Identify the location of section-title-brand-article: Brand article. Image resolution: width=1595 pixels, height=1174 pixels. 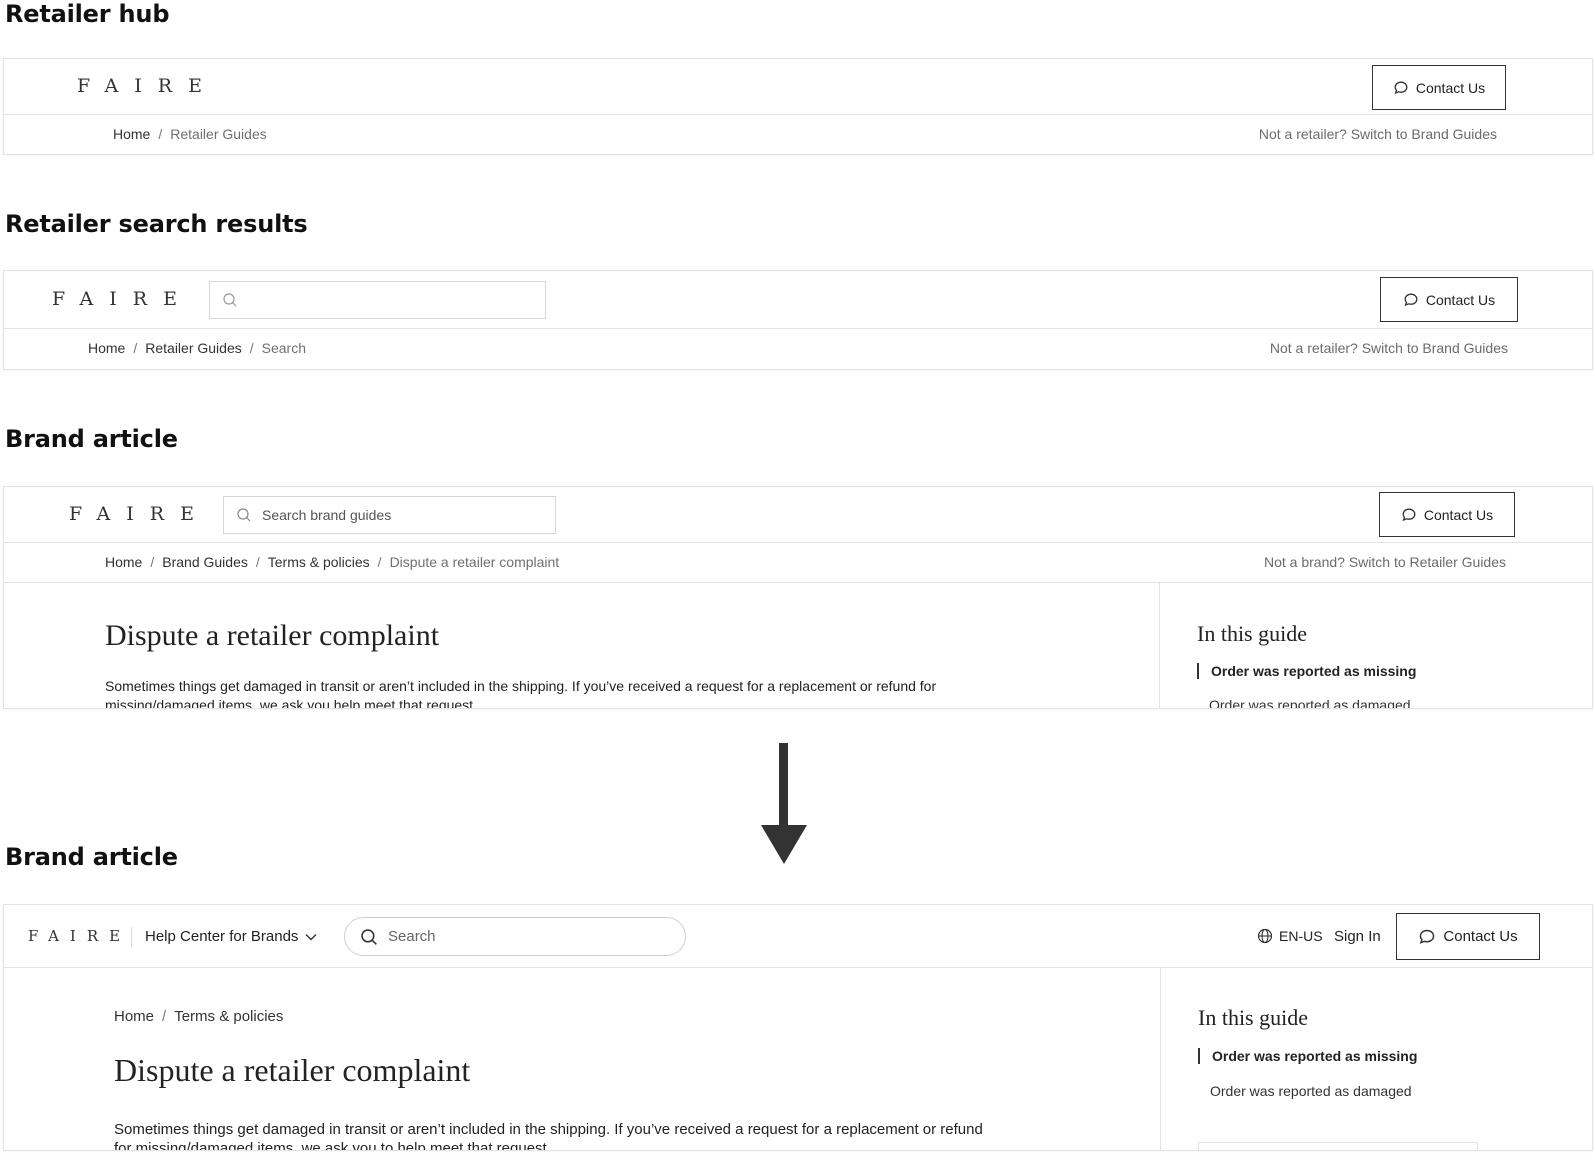
(91, 439).